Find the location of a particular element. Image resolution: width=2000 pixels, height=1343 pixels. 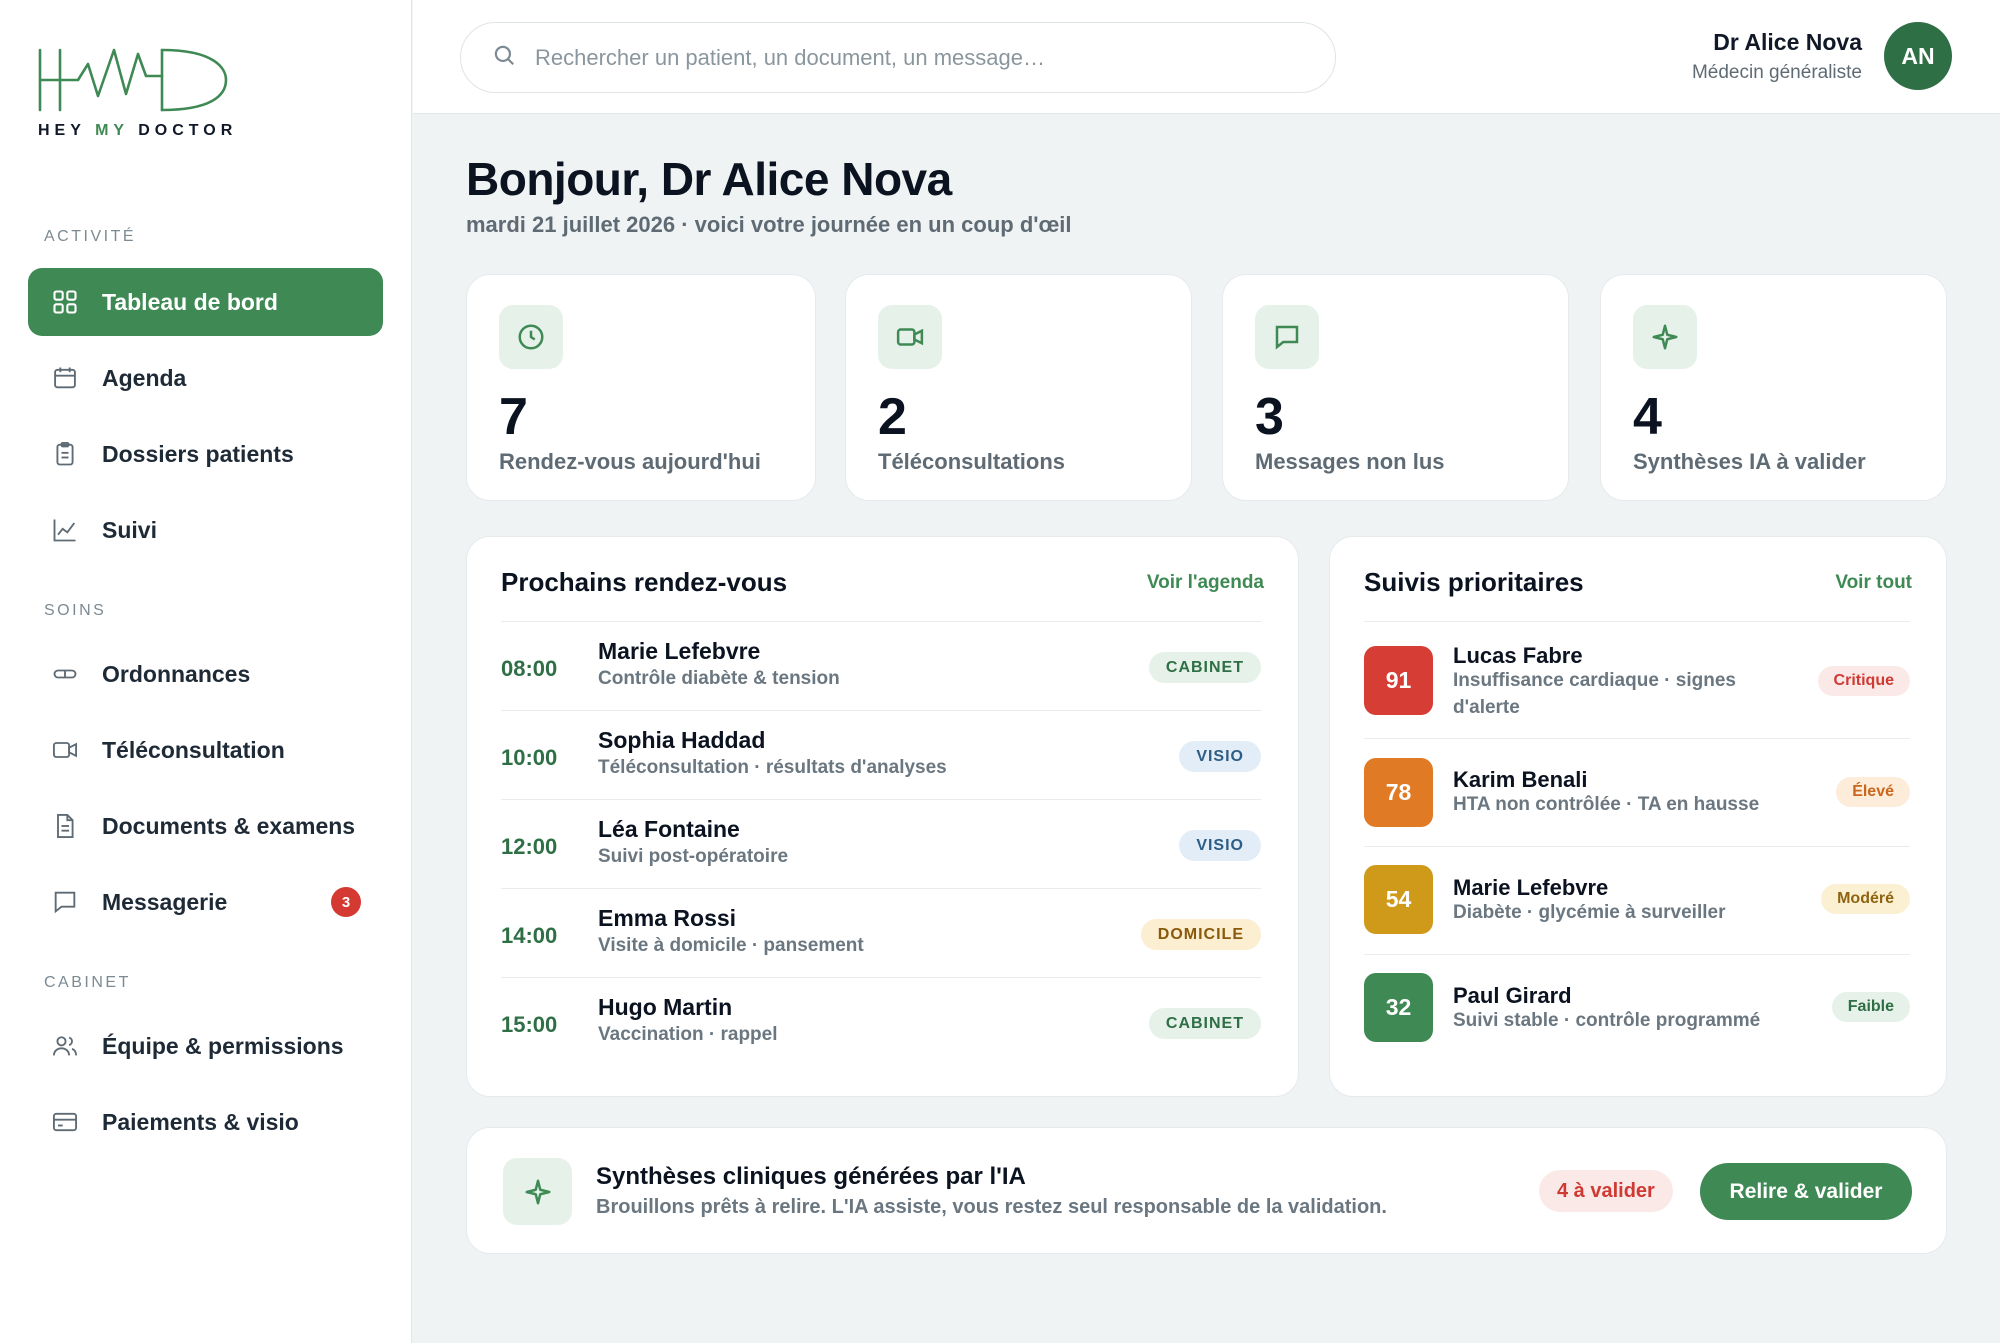

risk-score: 78 is located at coordinates (1398, 792).